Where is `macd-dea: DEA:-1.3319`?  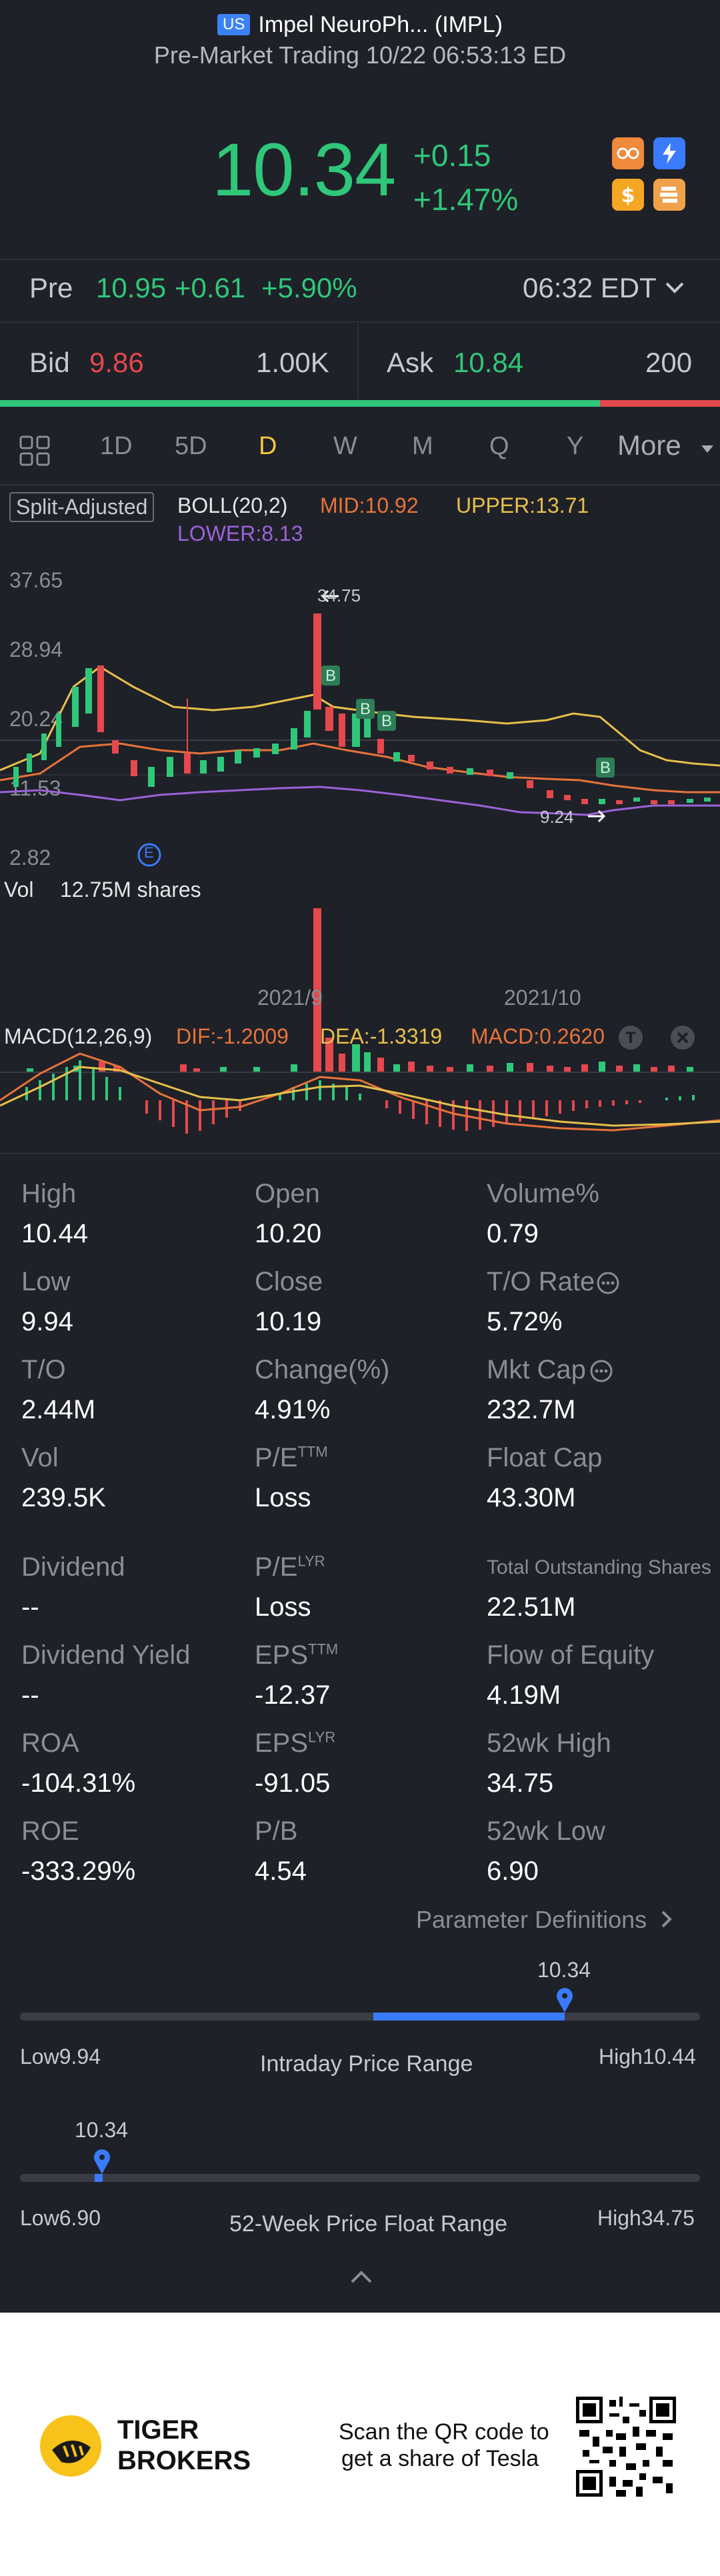 macd-dea: DEA:-1.3319 is located at coordinates (381, 1036).